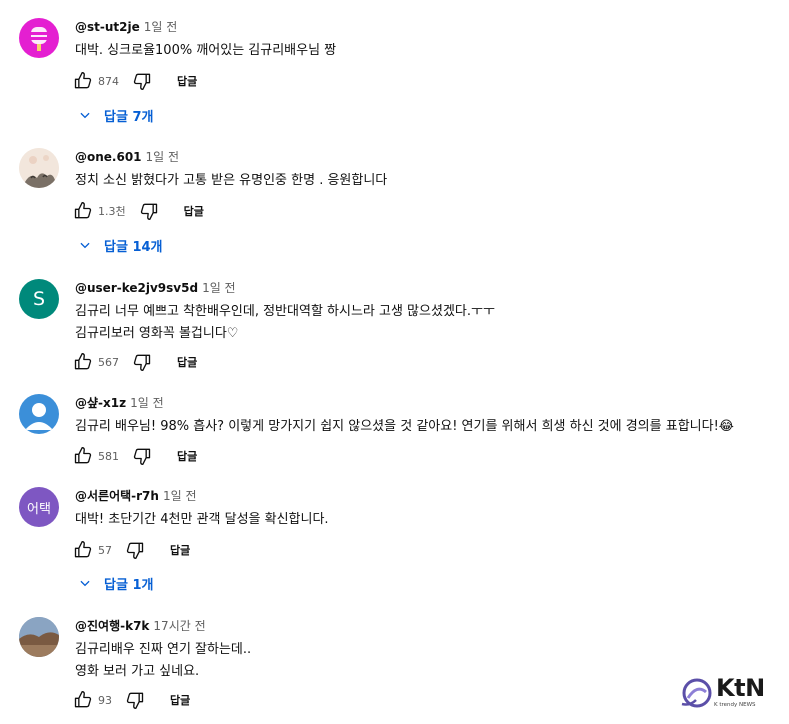 The image size is (789, 724). What do you see at coordinates (112, 626) in the screenshot?
I see `comment-author: @진여행-k7k` at bounding box center [112, 626].